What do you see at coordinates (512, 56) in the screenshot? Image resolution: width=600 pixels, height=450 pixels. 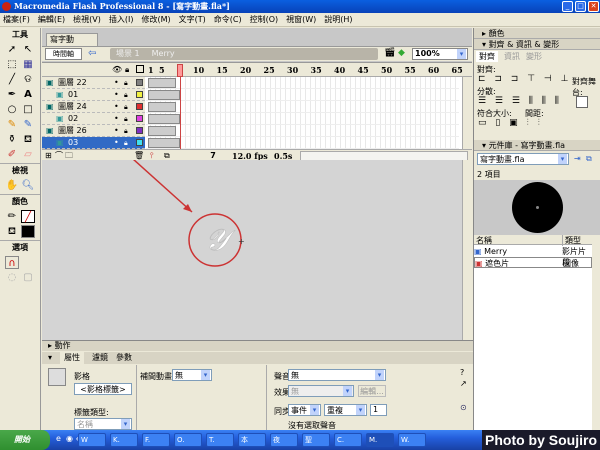 I see `tab-info: 資訊` at bounding box center [512, 56].